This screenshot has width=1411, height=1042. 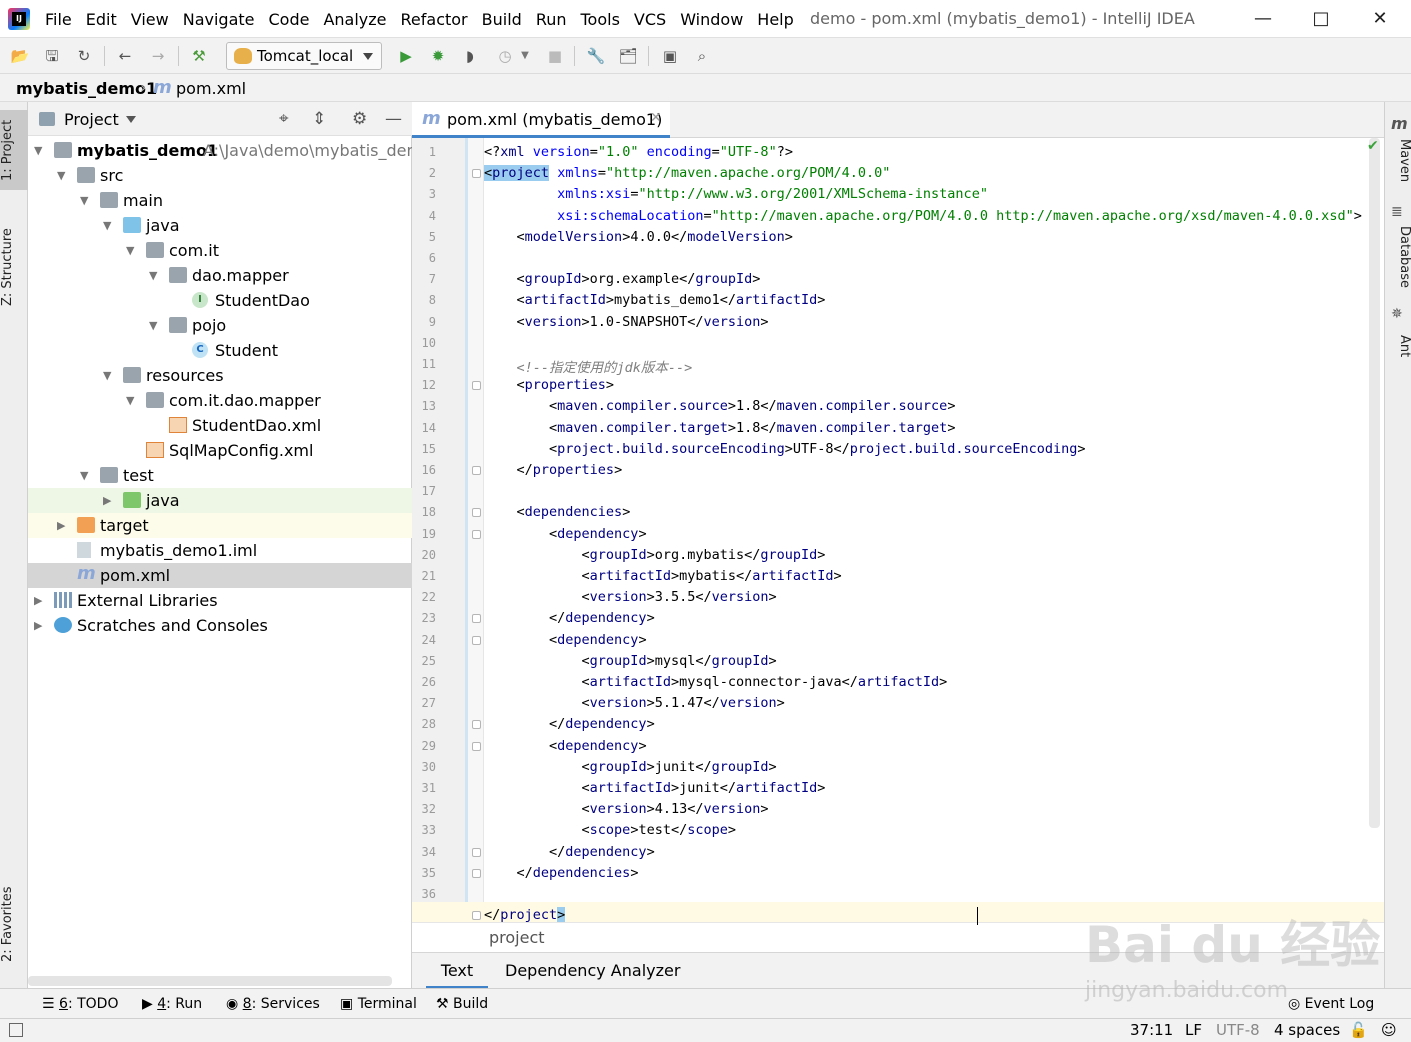 I want to click on menu-item-vcs: VCS, so click(x=650, y=19).